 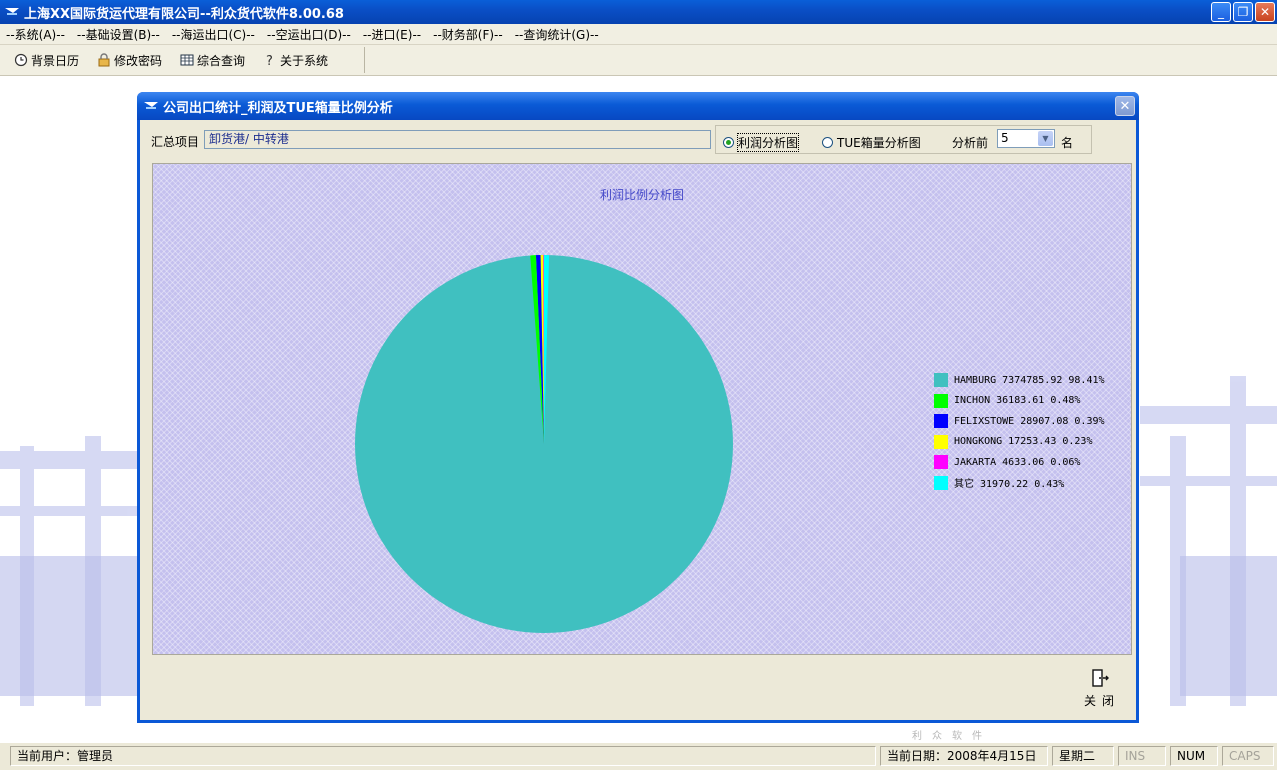 What do you see at coordinates (1194, 756) in the screenshot?
I see `status-num: NUM` at bounding box center [1194, 756].